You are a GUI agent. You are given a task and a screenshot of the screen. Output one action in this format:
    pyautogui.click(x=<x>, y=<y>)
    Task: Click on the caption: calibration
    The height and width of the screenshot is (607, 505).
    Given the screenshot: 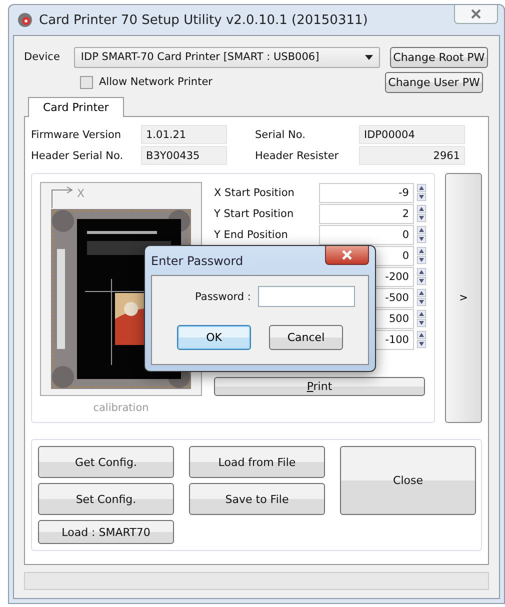 What is the action you would take?
    pyautogui.click(x=121, y=408)
    